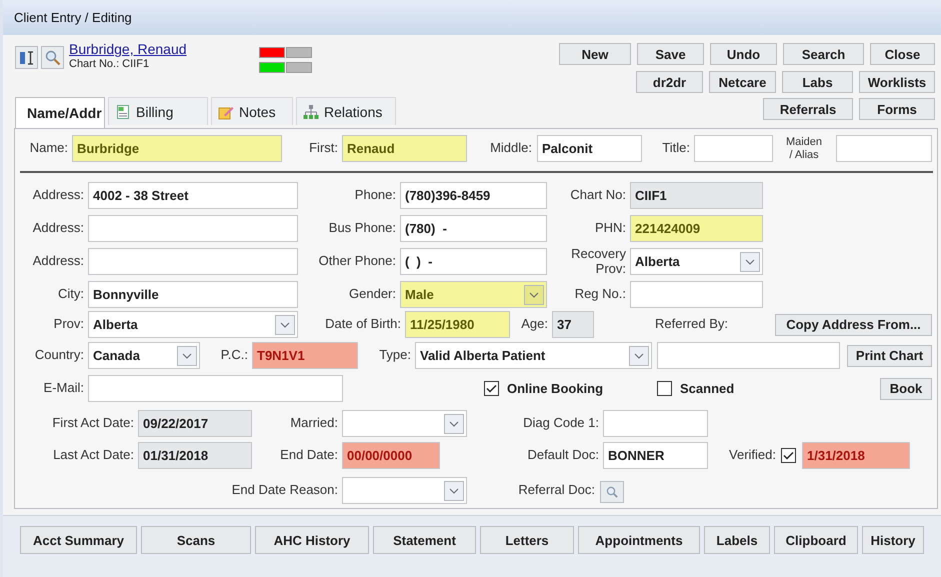  What do you see at coordinates (598, 261) in the screenshot?
I see `field-label: Recovery Prov:` at bounding box center [598, 261].